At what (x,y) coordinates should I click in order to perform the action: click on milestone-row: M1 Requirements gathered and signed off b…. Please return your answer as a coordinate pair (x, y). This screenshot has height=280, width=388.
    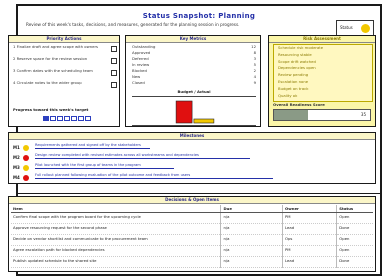
    Looking at the image, I should click on (193, 148).